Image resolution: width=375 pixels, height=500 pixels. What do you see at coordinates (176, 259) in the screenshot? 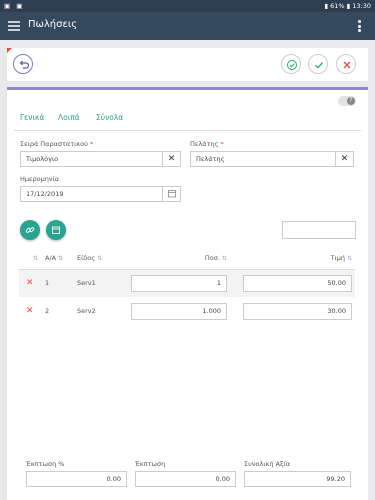
I see `header-qty: Ποσ. ⇅` at bounding box center [176, 259].